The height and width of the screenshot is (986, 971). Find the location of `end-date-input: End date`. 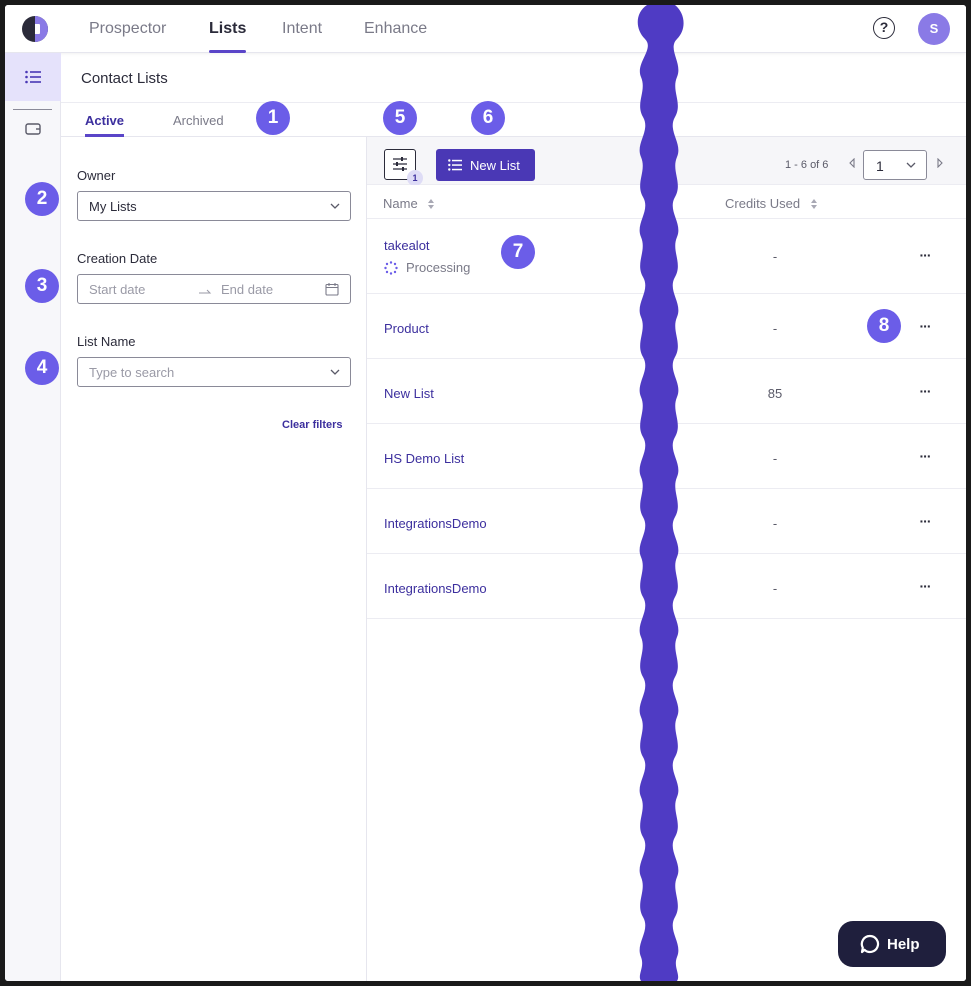

end-date-input: End date is located at coordinates (247, 289).